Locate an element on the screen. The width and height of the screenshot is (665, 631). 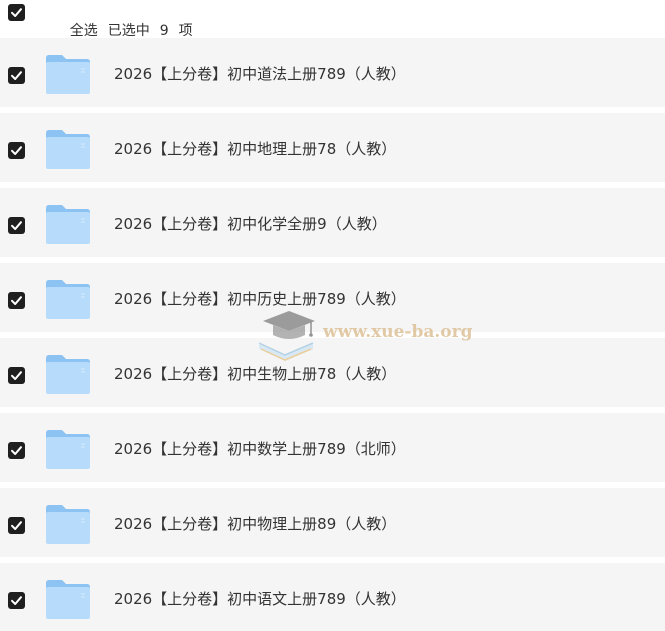
file-name: 2026【上分卷】初中语文上册789（人教） is located at coordinates (260, 599).